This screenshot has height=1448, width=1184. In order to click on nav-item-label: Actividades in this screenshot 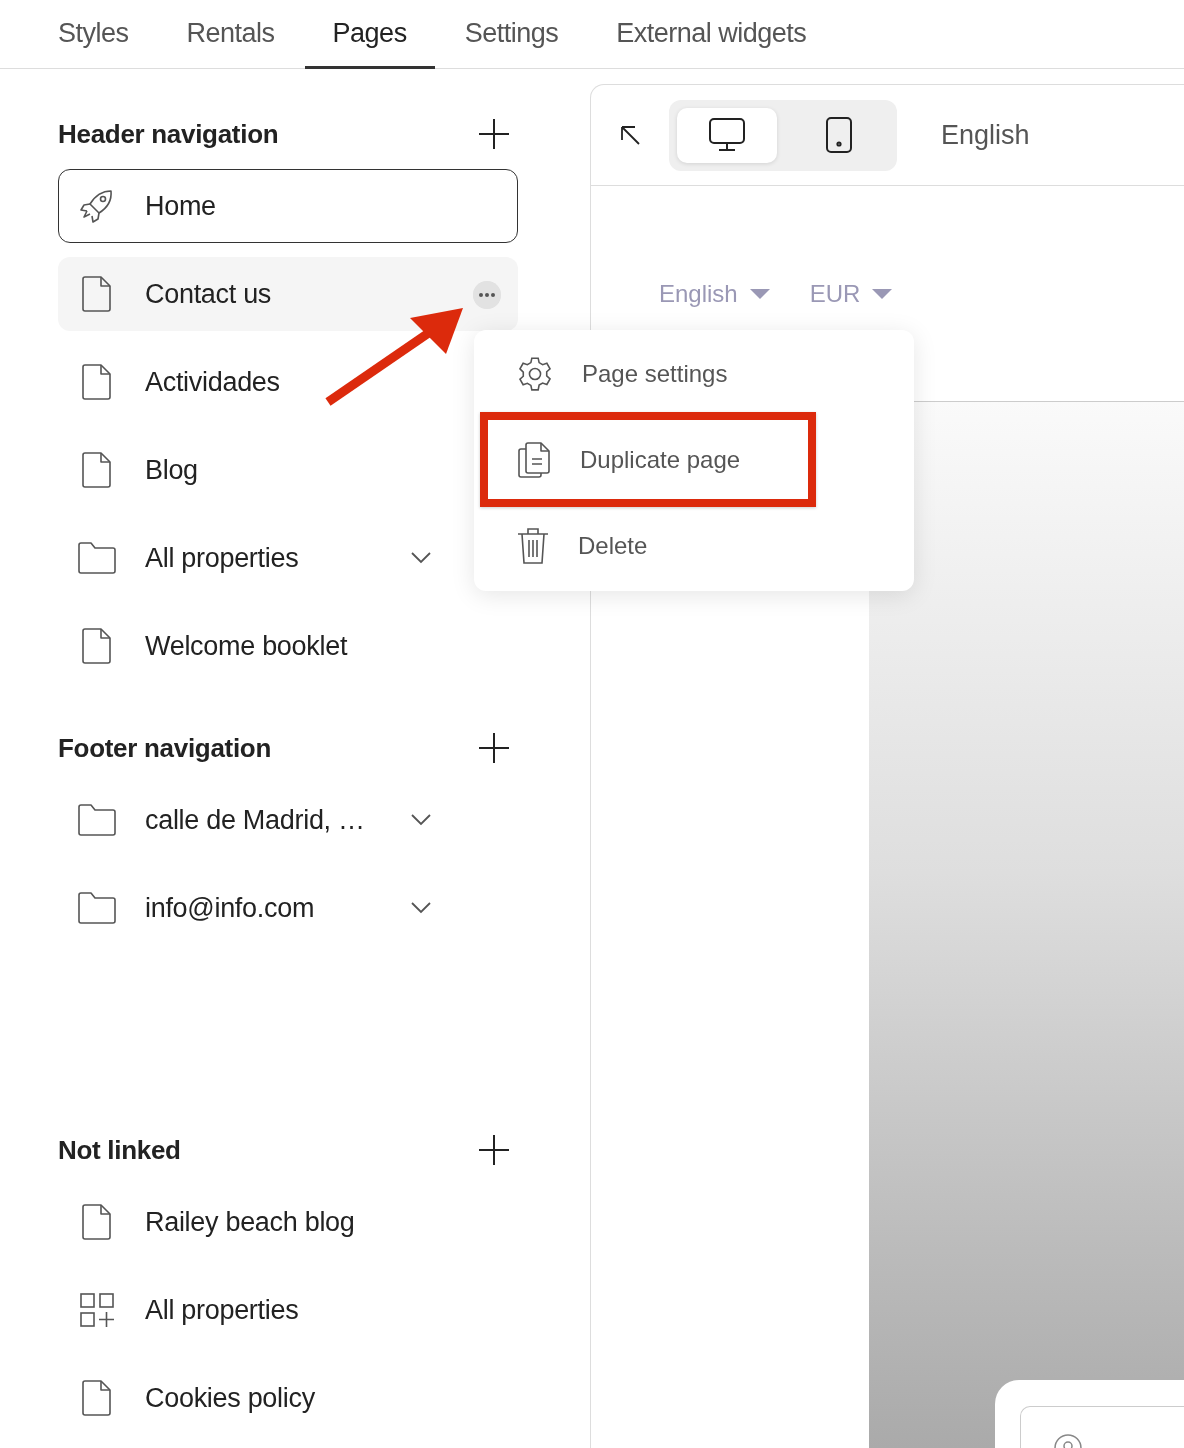, I will do `click(212, 382)`.